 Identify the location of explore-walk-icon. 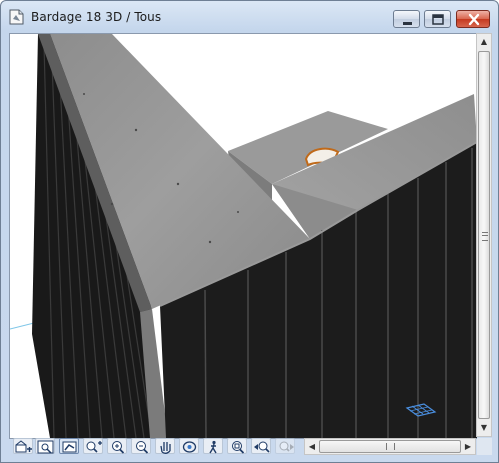
(213, 447).